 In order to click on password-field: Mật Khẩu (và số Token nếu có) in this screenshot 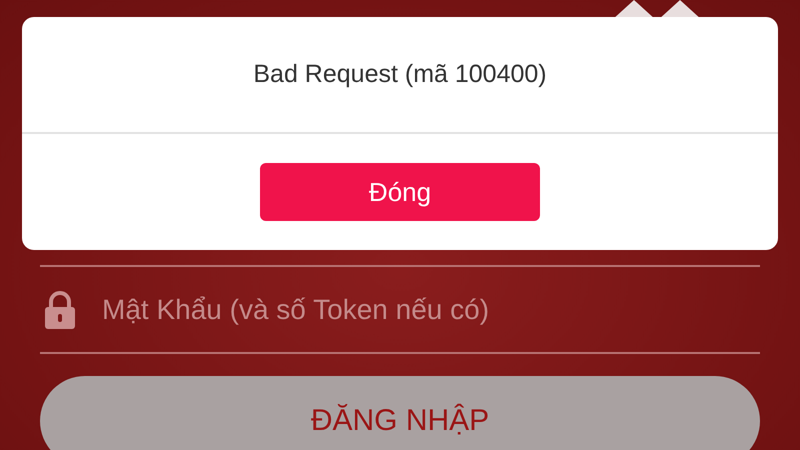, I will do `click(431, 310)`.